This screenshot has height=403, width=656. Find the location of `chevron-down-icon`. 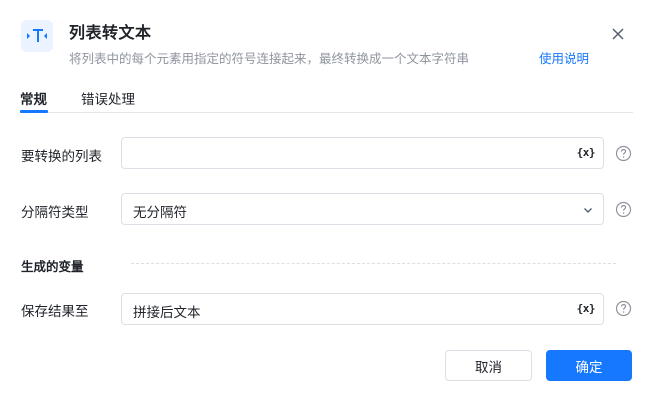

chevron-down-icon is located at coordinates (588, 210).